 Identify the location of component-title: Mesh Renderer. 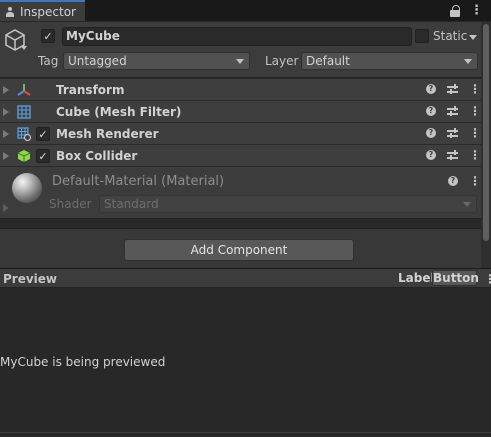
(107, 134).